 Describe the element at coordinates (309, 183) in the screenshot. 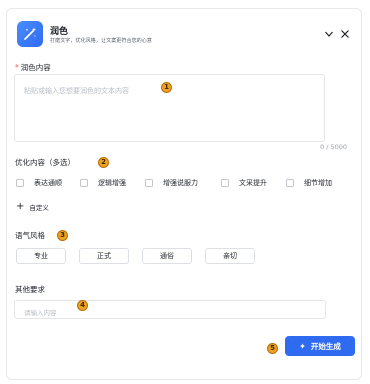

I see `option-add-details: 细节增加` at that location.